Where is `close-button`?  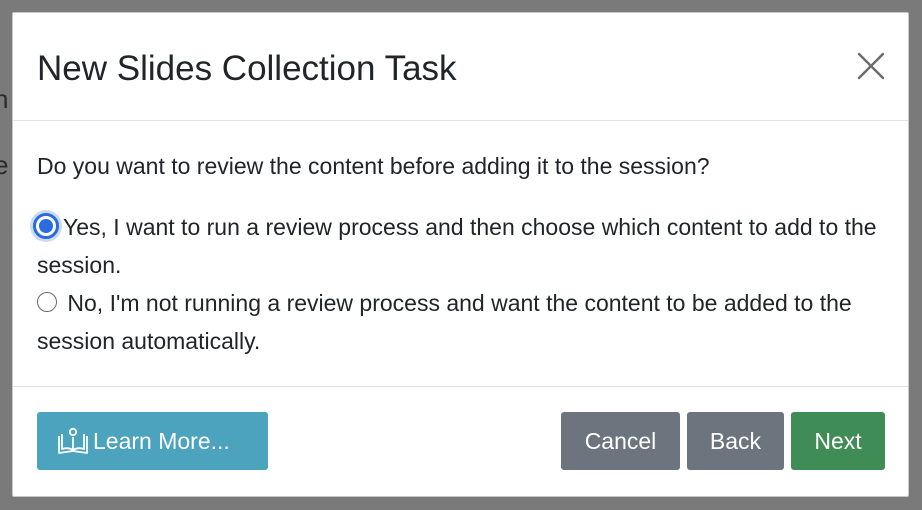
close-button is located at coordinates (871, 66).